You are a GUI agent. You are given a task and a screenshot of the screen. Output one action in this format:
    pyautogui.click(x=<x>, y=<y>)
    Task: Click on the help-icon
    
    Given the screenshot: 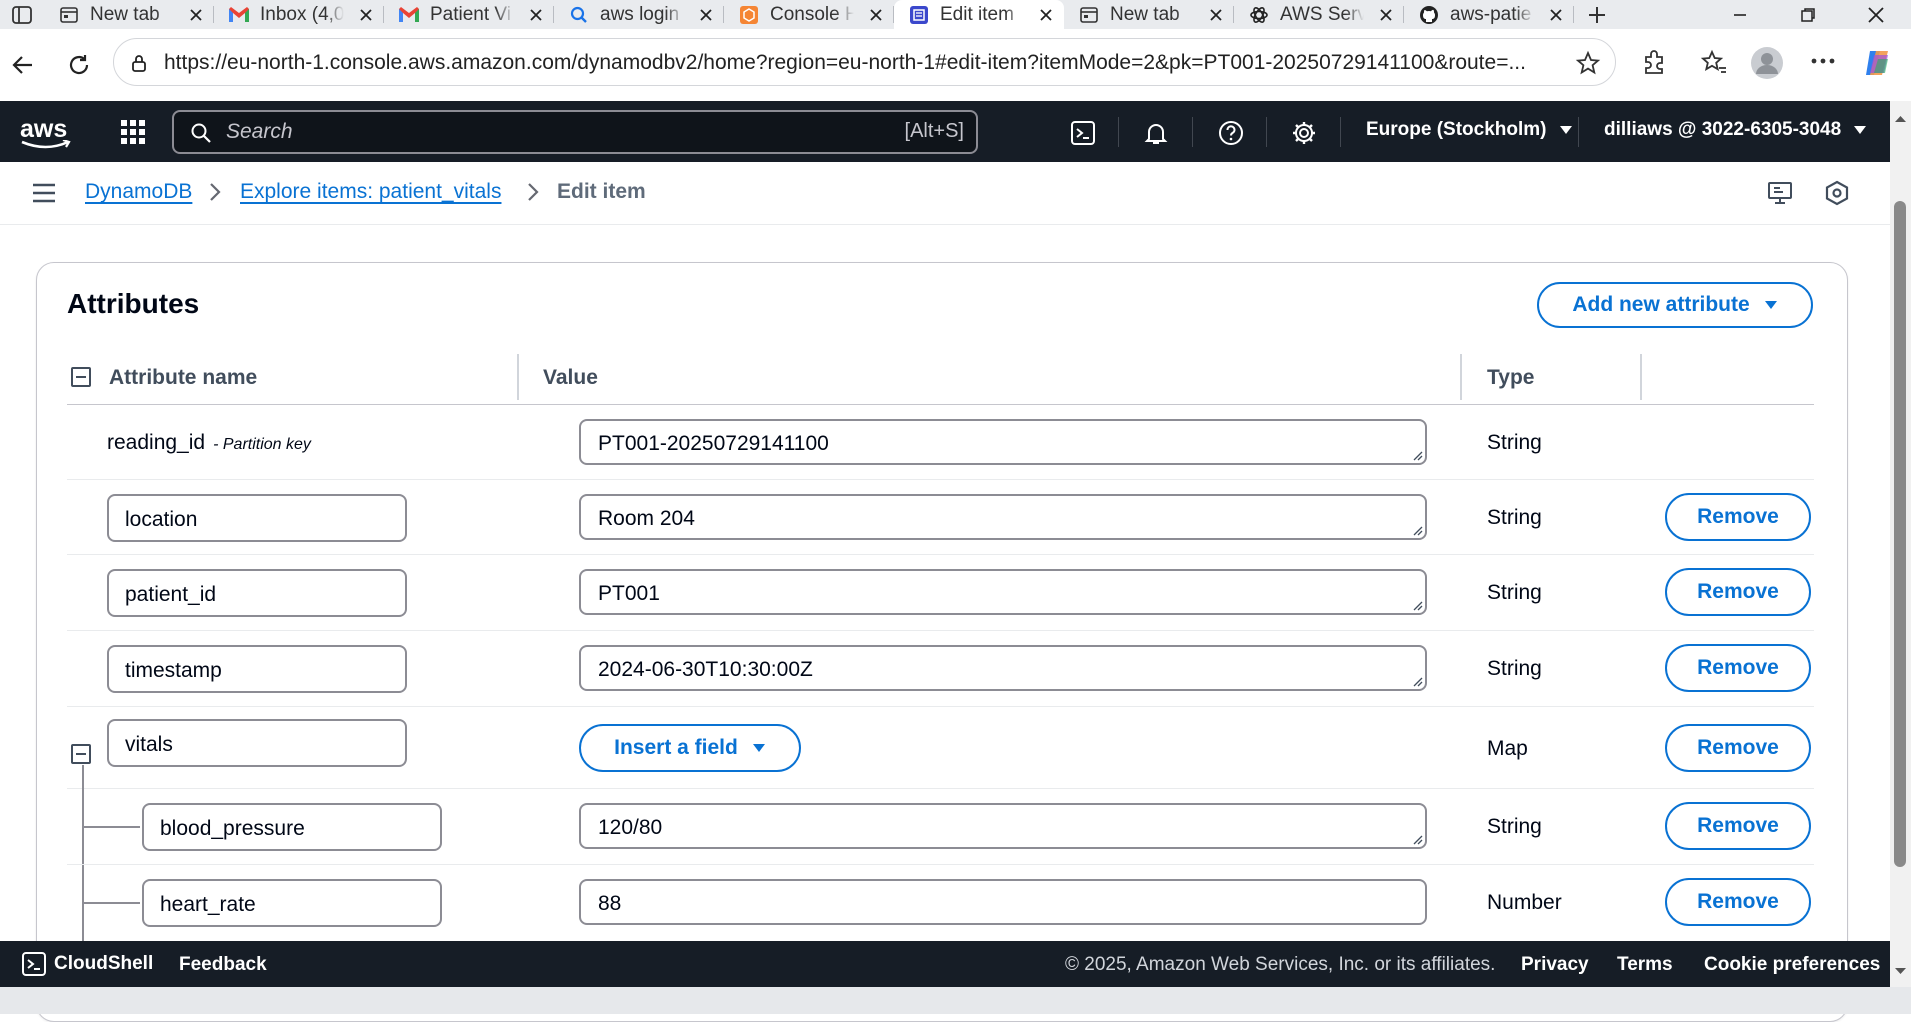 What is the action you would take?
    pyautogui.click(x=1231, y=133)
    